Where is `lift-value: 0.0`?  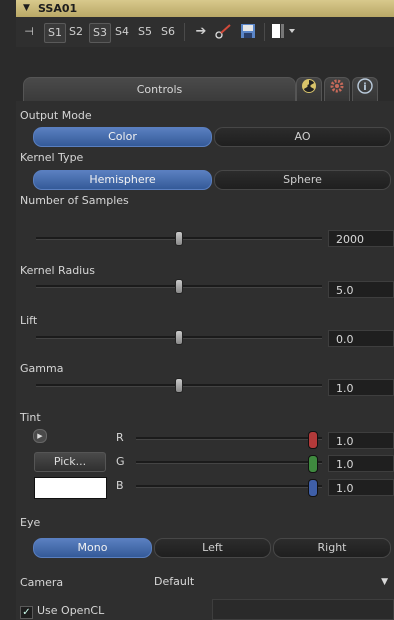
lift-value: 0.0 is located at coordinates (361, 338).